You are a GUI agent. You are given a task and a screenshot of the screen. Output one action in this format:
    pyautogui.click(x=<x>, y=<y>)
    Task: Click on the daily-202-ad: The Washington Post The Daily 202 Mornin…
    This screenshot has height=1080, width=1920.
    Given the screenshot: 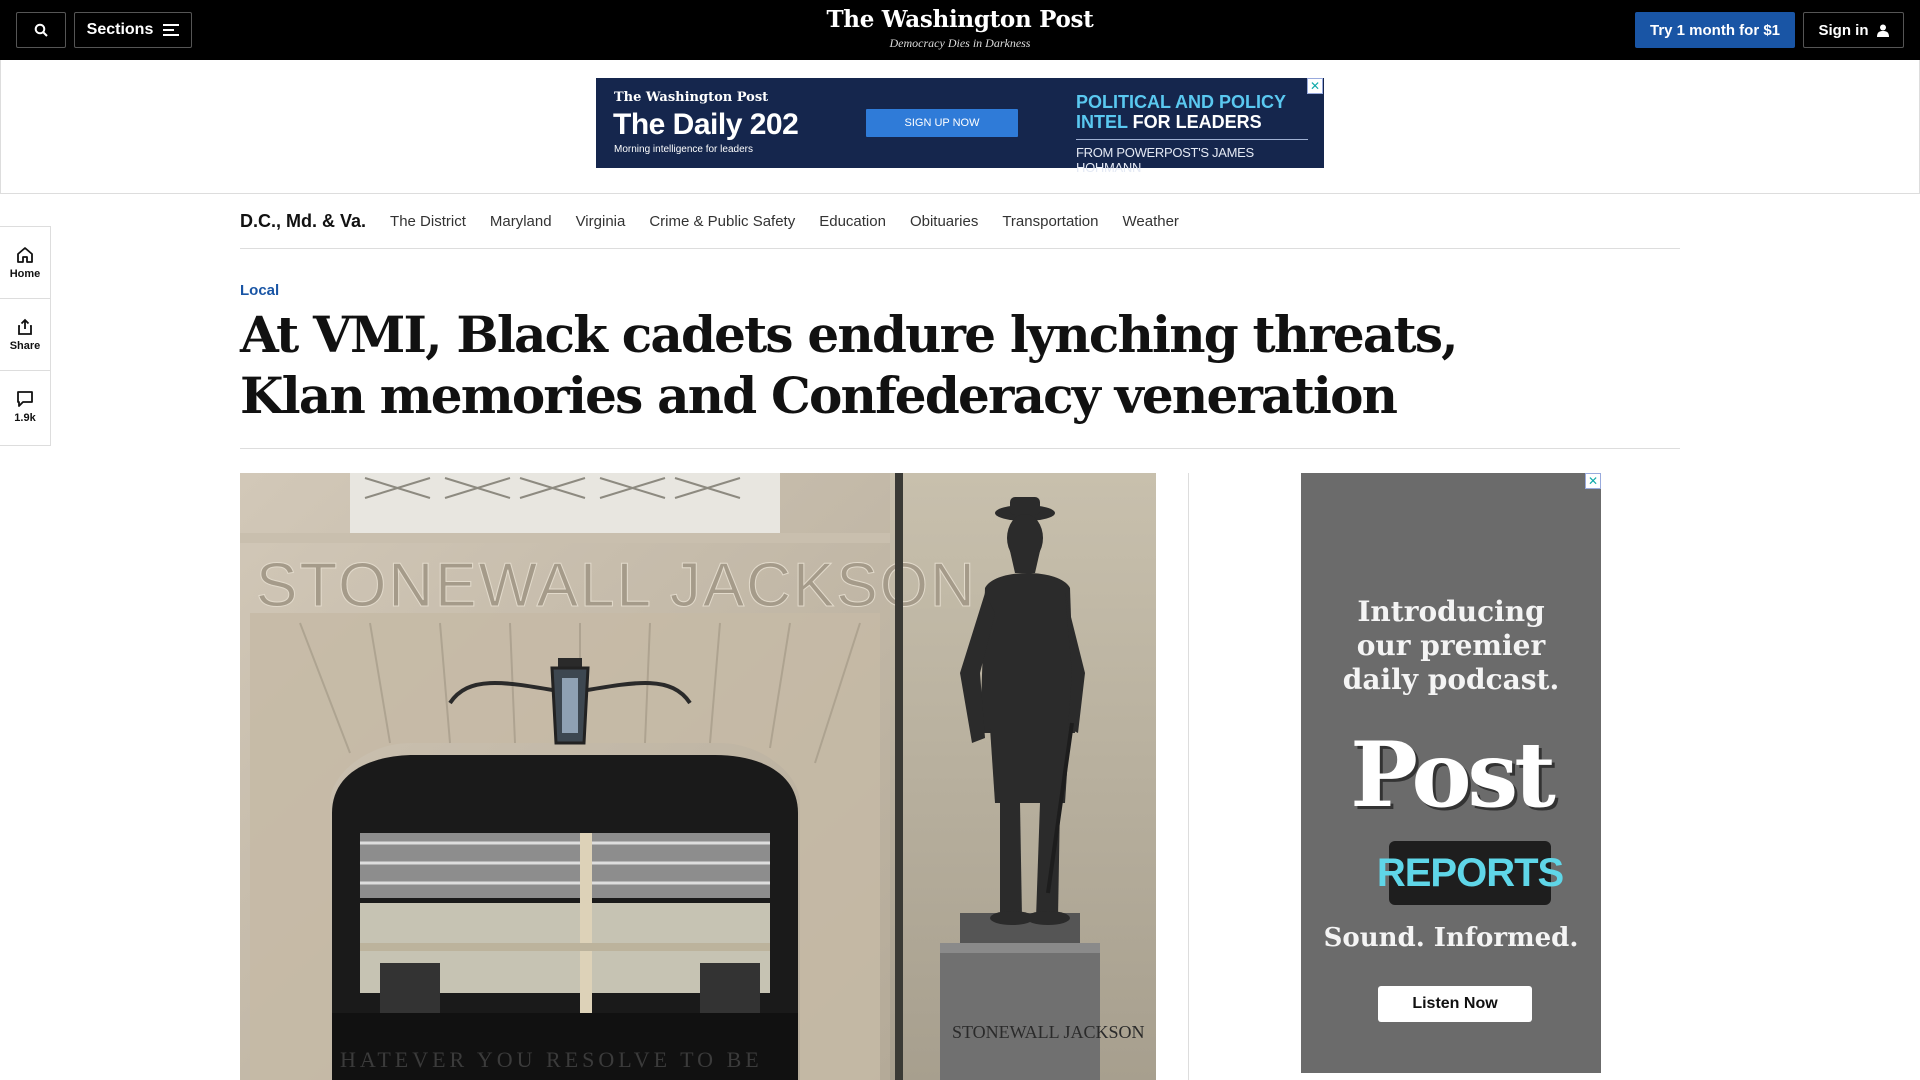 What is the action you would take?
    pyautogui.click(x=960, y=126)
    